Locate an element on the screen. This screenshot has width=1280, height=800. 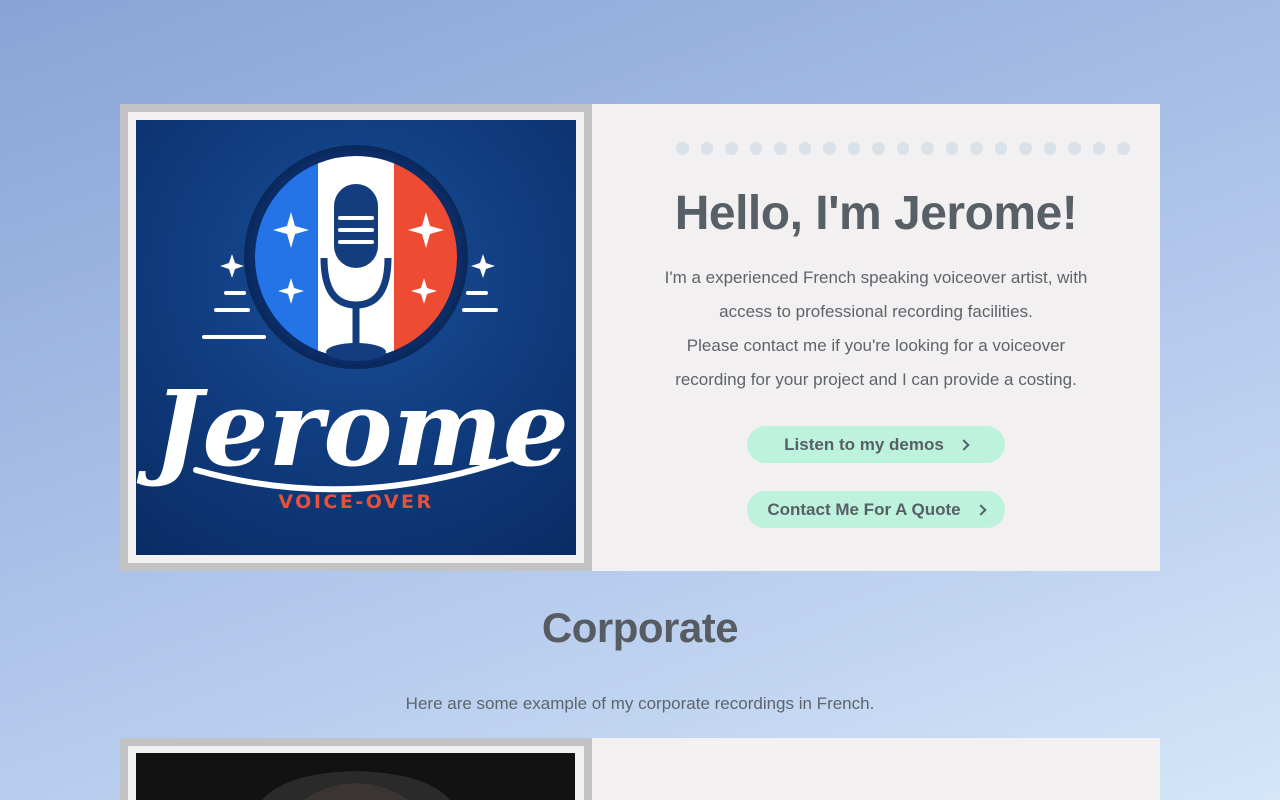
logo-tagline: VOICE-OVER is located at coordinates (355, 502).